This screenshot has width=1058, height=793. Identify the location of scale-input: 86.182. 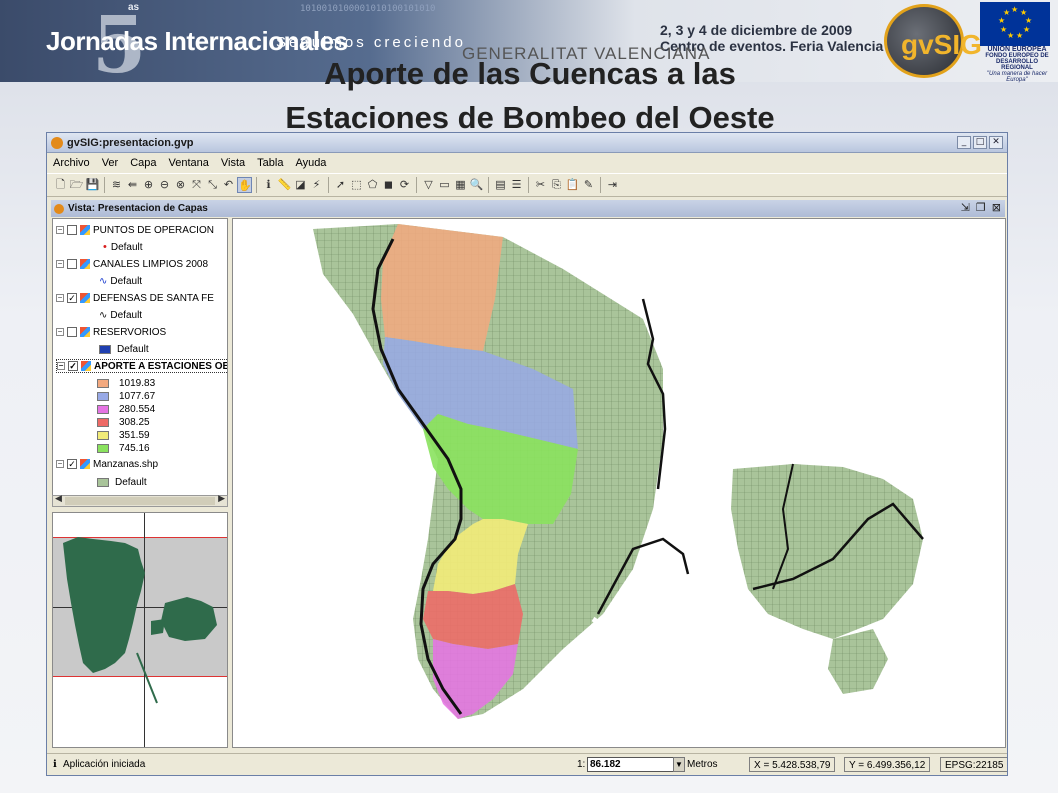
(635, 764).